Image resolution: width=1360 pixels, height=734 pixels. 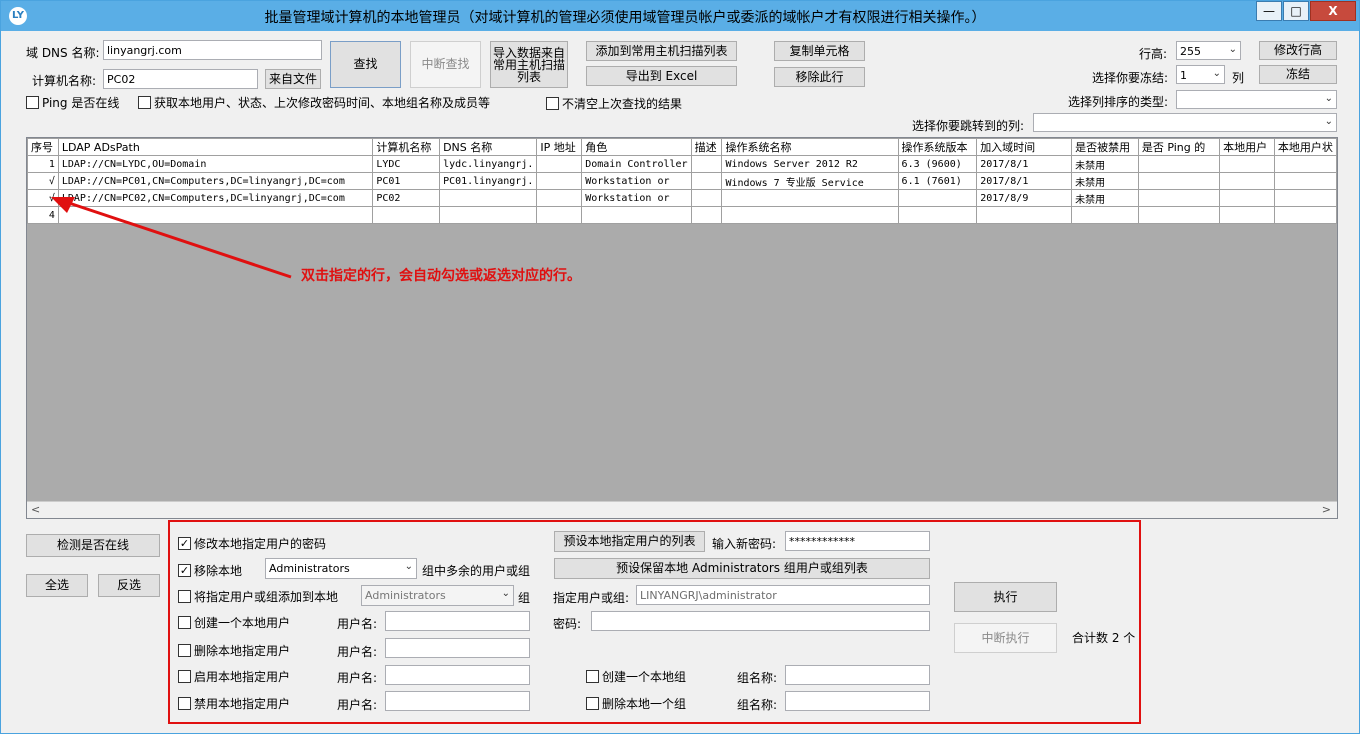 What do you see at coordinates (43, 181) in the screenshot?
I see `row-index-cell: √` at bounding box center [43, 181].